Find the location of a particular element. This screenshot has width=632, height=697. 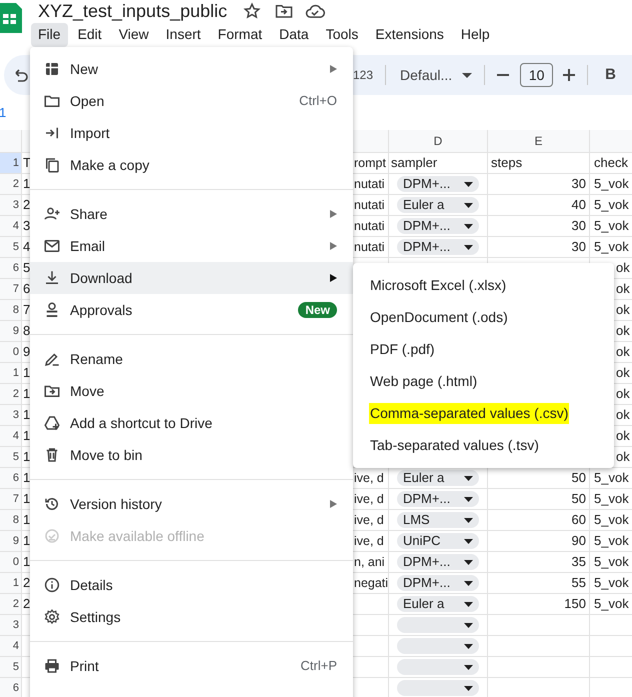

cell-reference: 1 is located at coordinates (3, 113).